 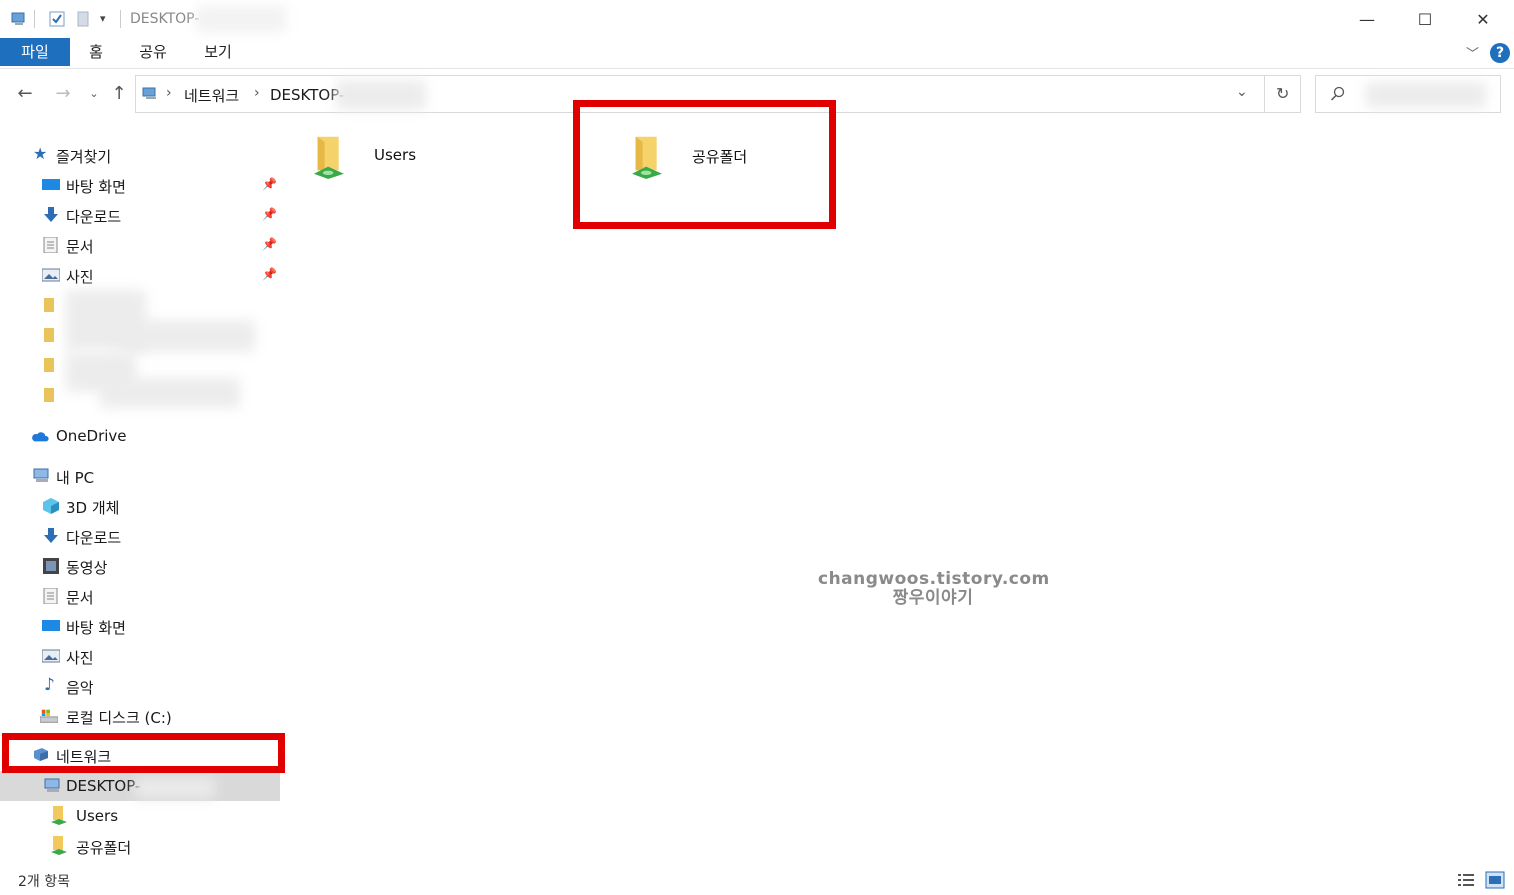 What do you see at coordinates (84, 157) in the screenshot?
I see `sidebar-item-label: 즐겨찾기` at bounding box center [84, 157].